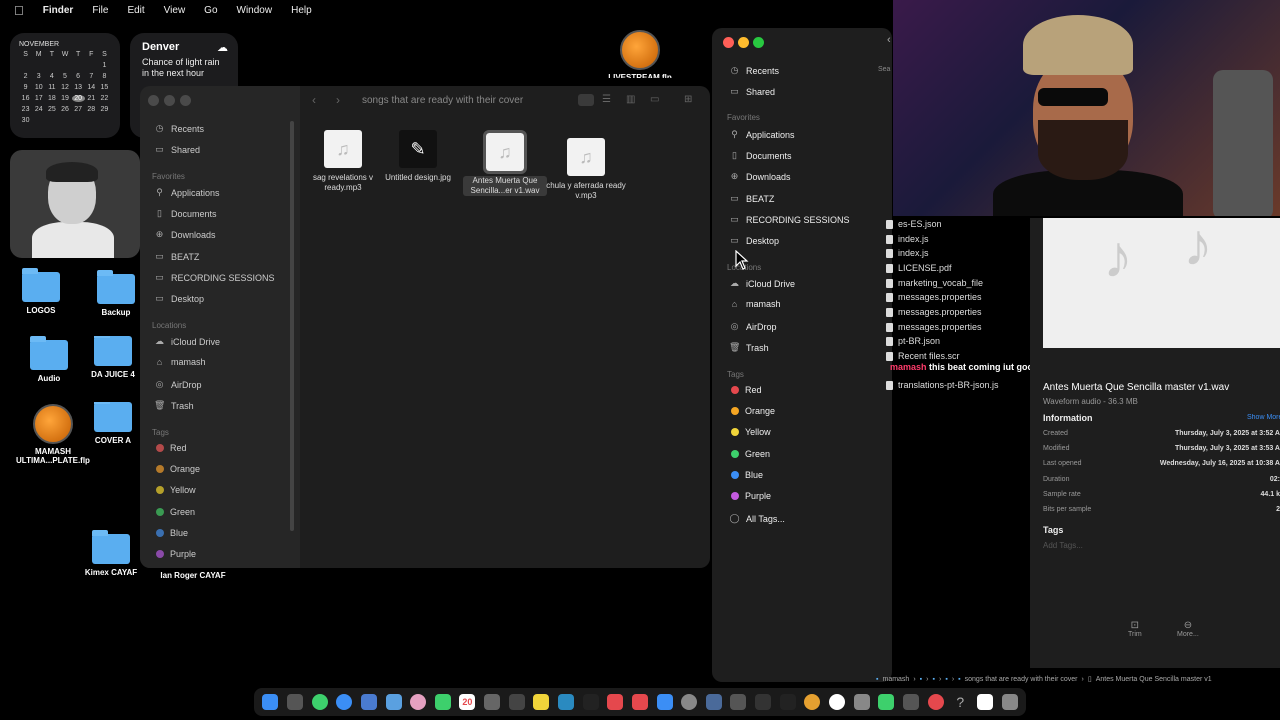 The width and height of the screenshot is (1280, 720). Describe the element at coordinates (214, 277) in the screenshot. I see `sidebar-item-recording-sessions: ▭ RECORDING SESSIONS` at that location.